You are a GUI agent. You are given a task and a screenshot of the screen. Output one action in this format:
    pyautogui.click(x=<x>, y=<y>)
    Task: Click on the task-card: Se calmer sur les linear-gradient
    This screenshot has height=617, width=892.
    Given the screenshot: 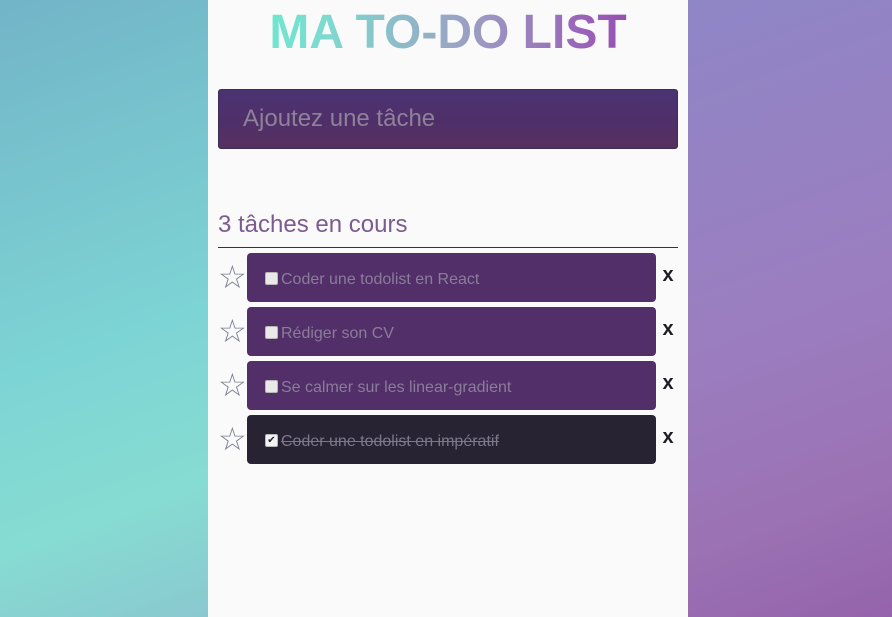 What is the action you would take?
    pyautogui.click(x=451, y=385)
    